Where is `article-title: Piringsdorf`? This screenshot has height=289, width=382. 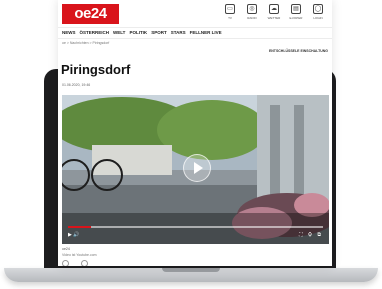 article-title: Piringsdorf is located at coordinates (96, 69).